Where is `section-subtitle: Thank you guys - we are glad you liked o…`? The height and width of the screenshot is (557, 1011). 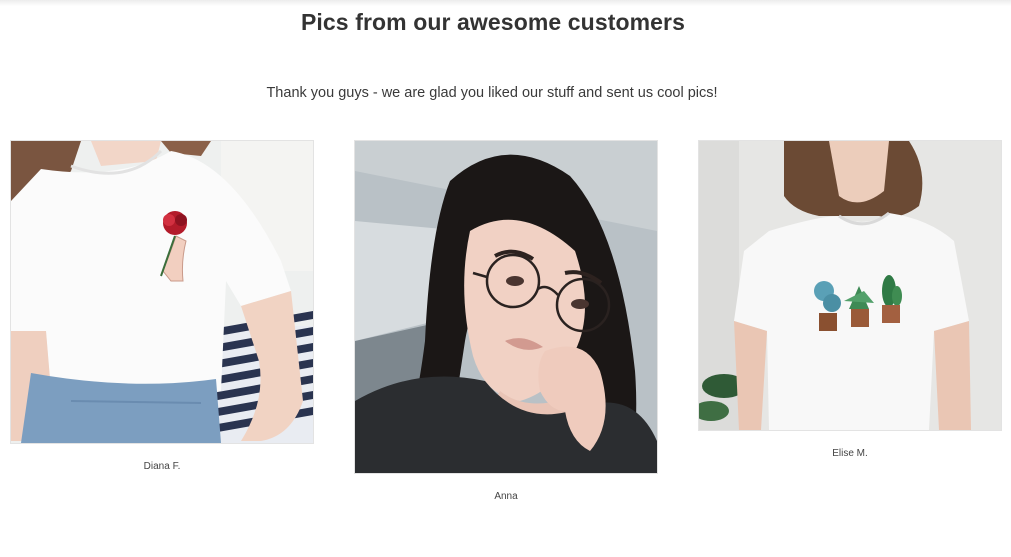 section-subtitle: Thank you guys - we are glad you liked o… is located at coordinates (492, 93).